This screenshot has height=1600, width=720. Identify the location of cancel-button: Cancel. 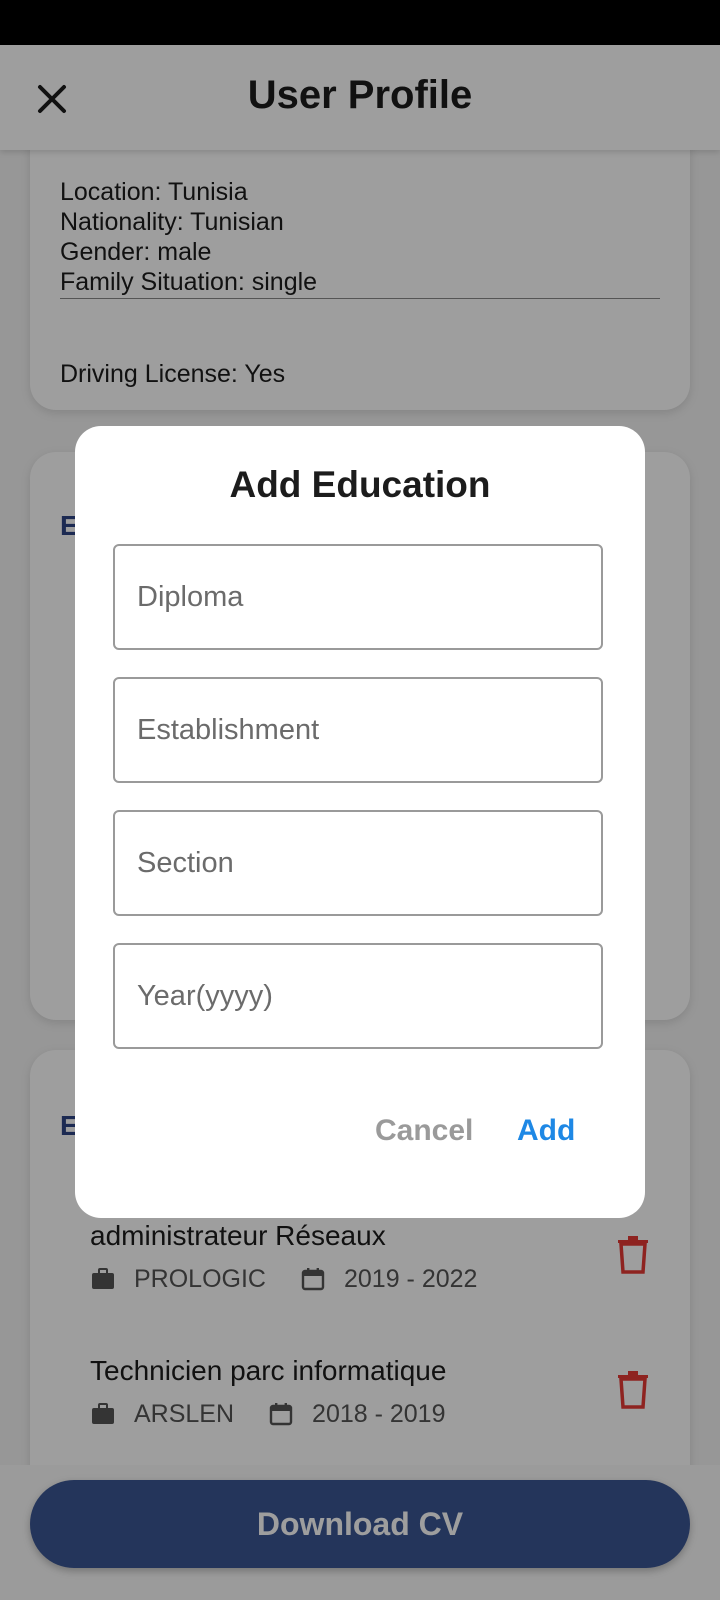
(424, 1131).